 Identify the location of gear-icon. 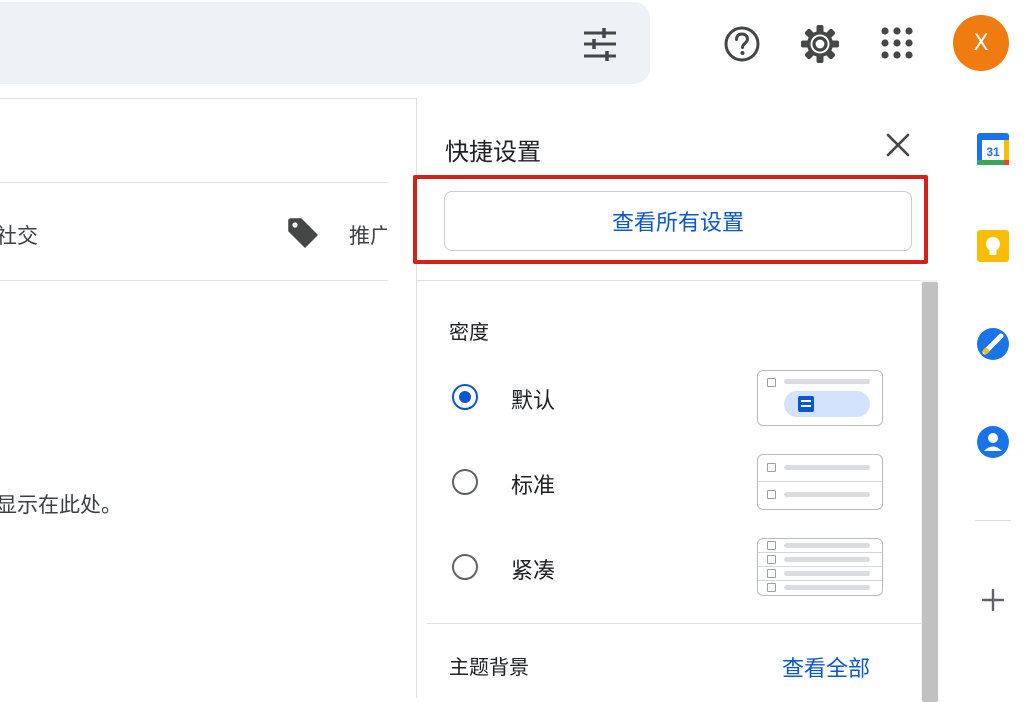
(820, 44).